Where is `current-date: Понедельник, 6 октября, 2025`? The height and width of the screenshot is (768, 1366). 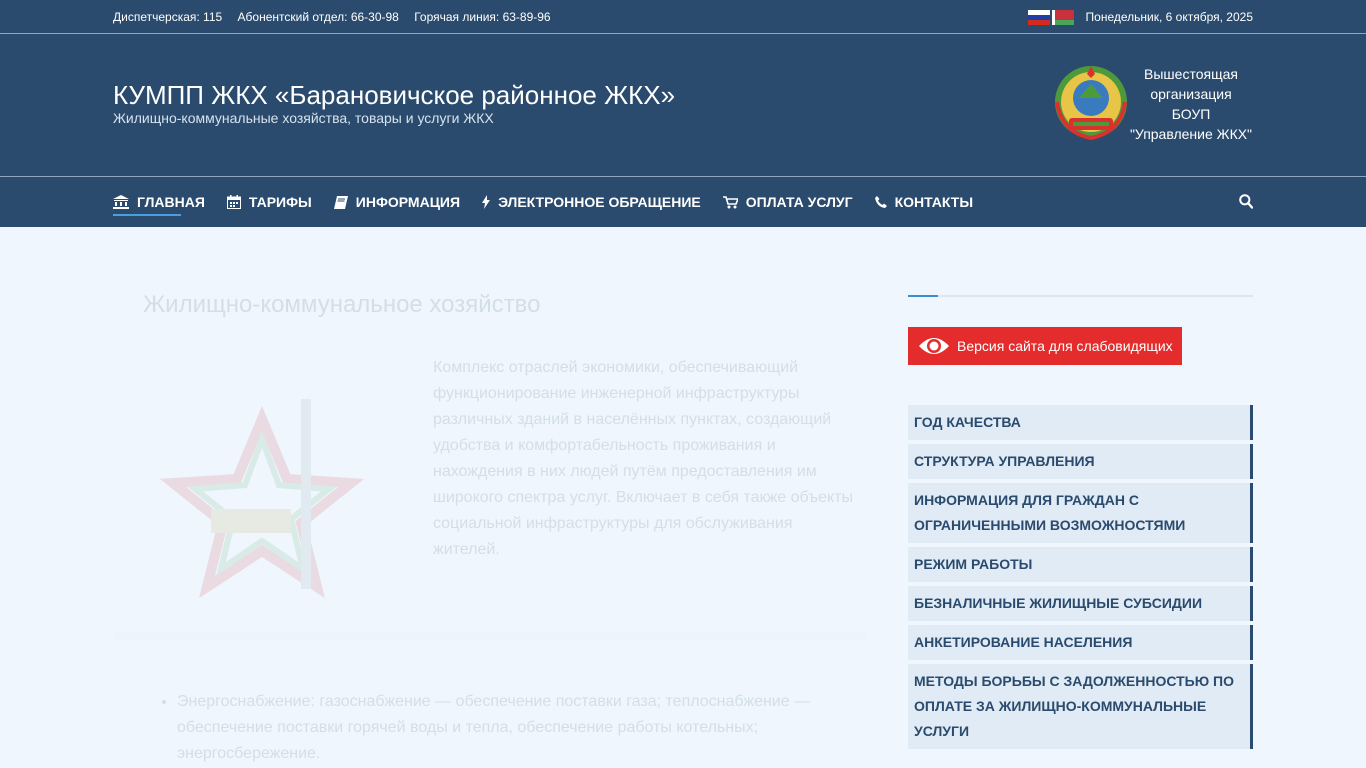
current-date: Понедельник, 6 октября, 2025 is located at coordinates (1169, 17).